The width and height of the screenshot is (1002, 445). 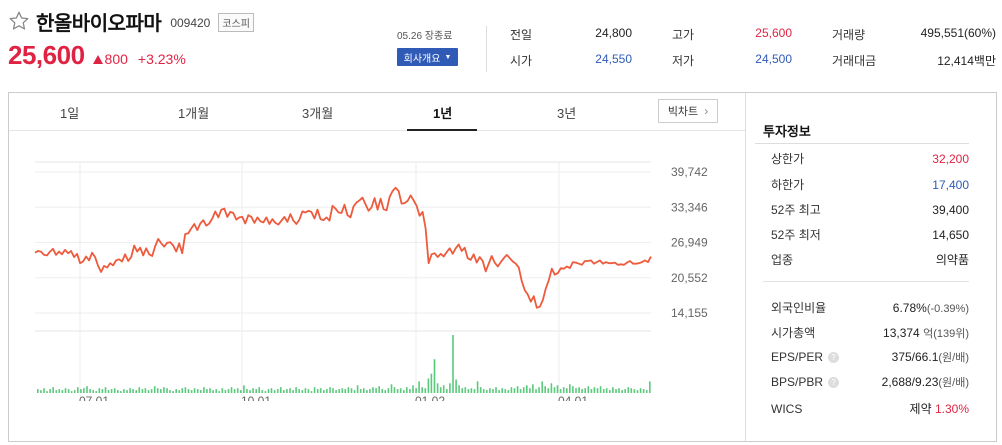 What do you see at coordinates (317, 112) in the screenshot?
I see `tab-3-months: 3개월` at bounding box center [317, 112].